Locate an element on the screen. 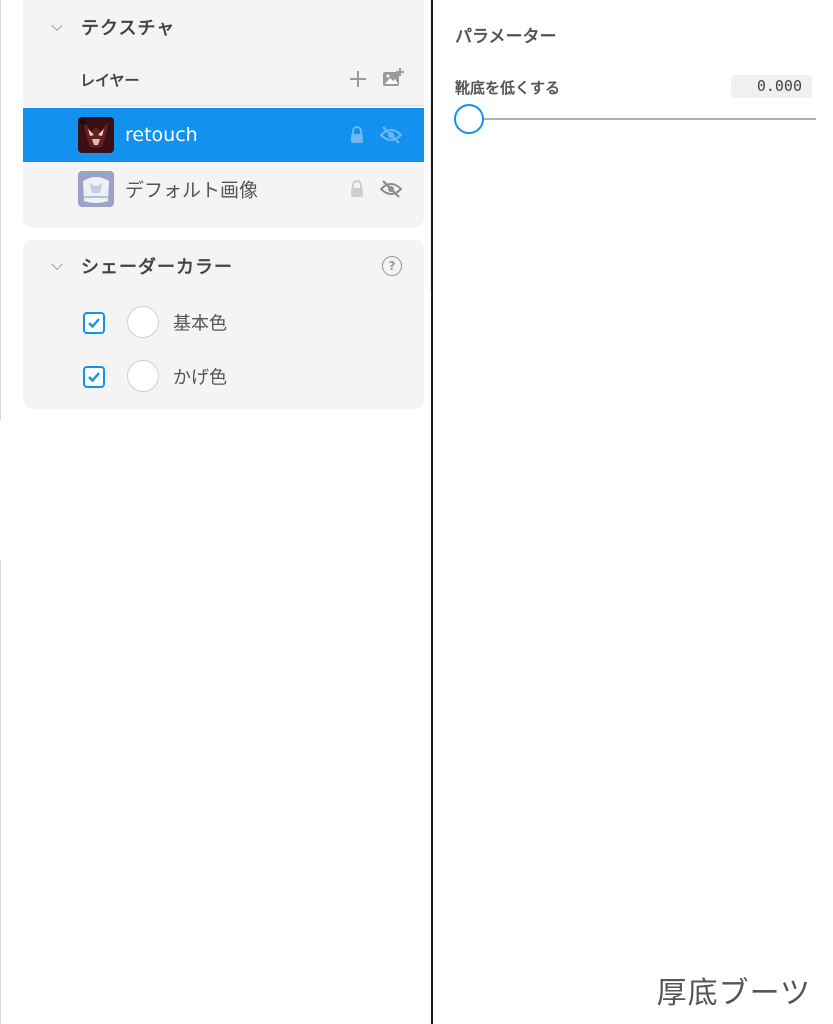 The height and width of the screenshot is (1024, 833). shadow-color-swatch is located at coordinates (143, 376).